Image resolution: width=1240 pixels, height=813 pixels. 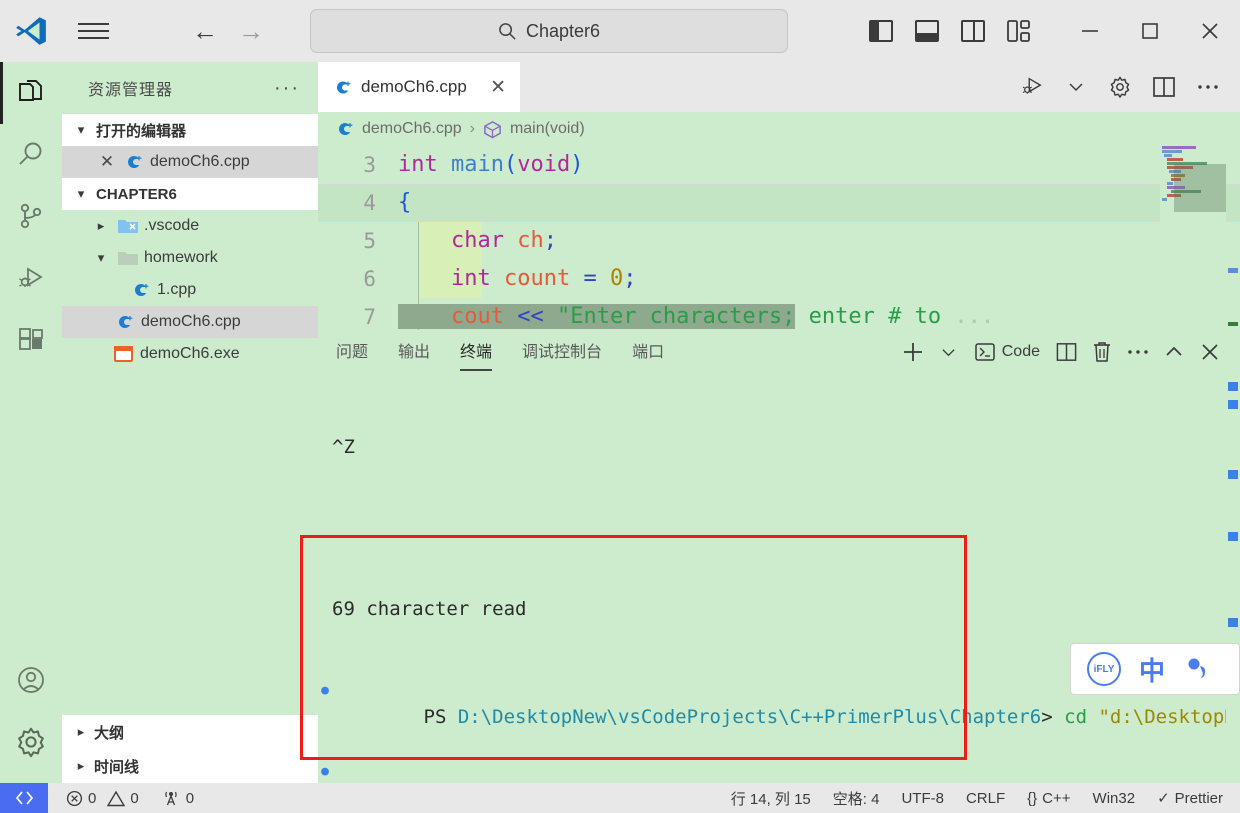 I want to click on editor-settings-button, so click(x=1120, y=87).